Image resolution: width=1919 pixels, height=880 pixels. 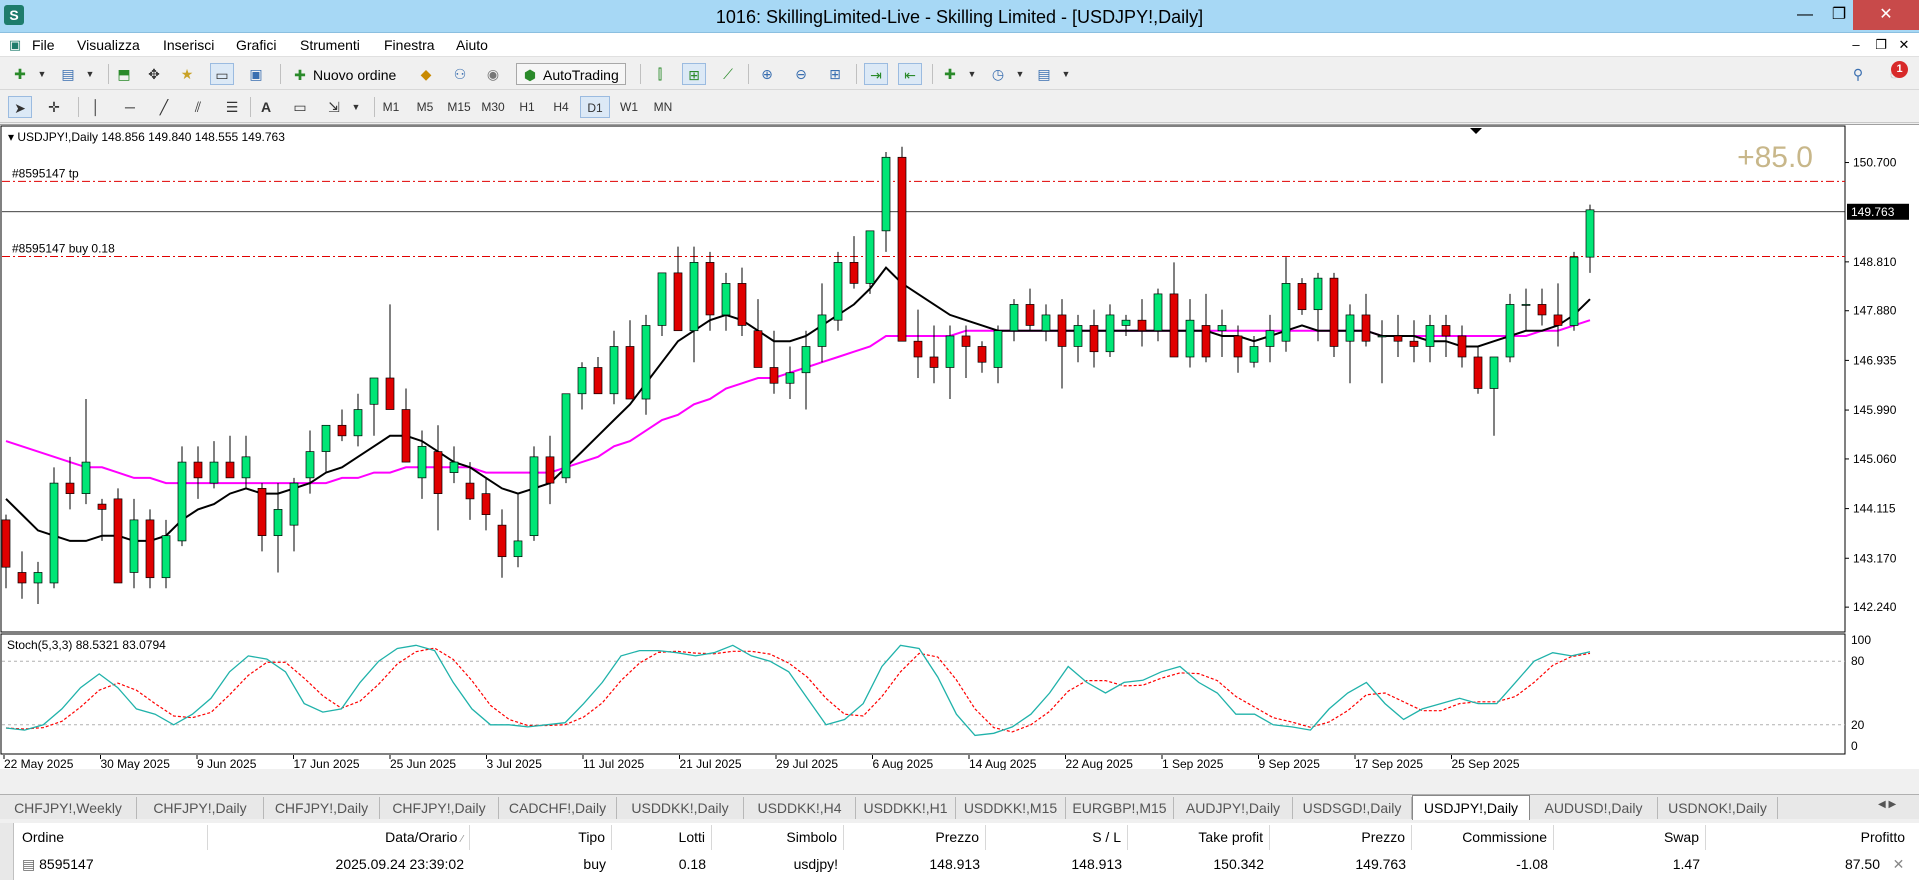 I want to click on autotrading-button: ⬢ AutoTrading, so click(x=571, y=74).